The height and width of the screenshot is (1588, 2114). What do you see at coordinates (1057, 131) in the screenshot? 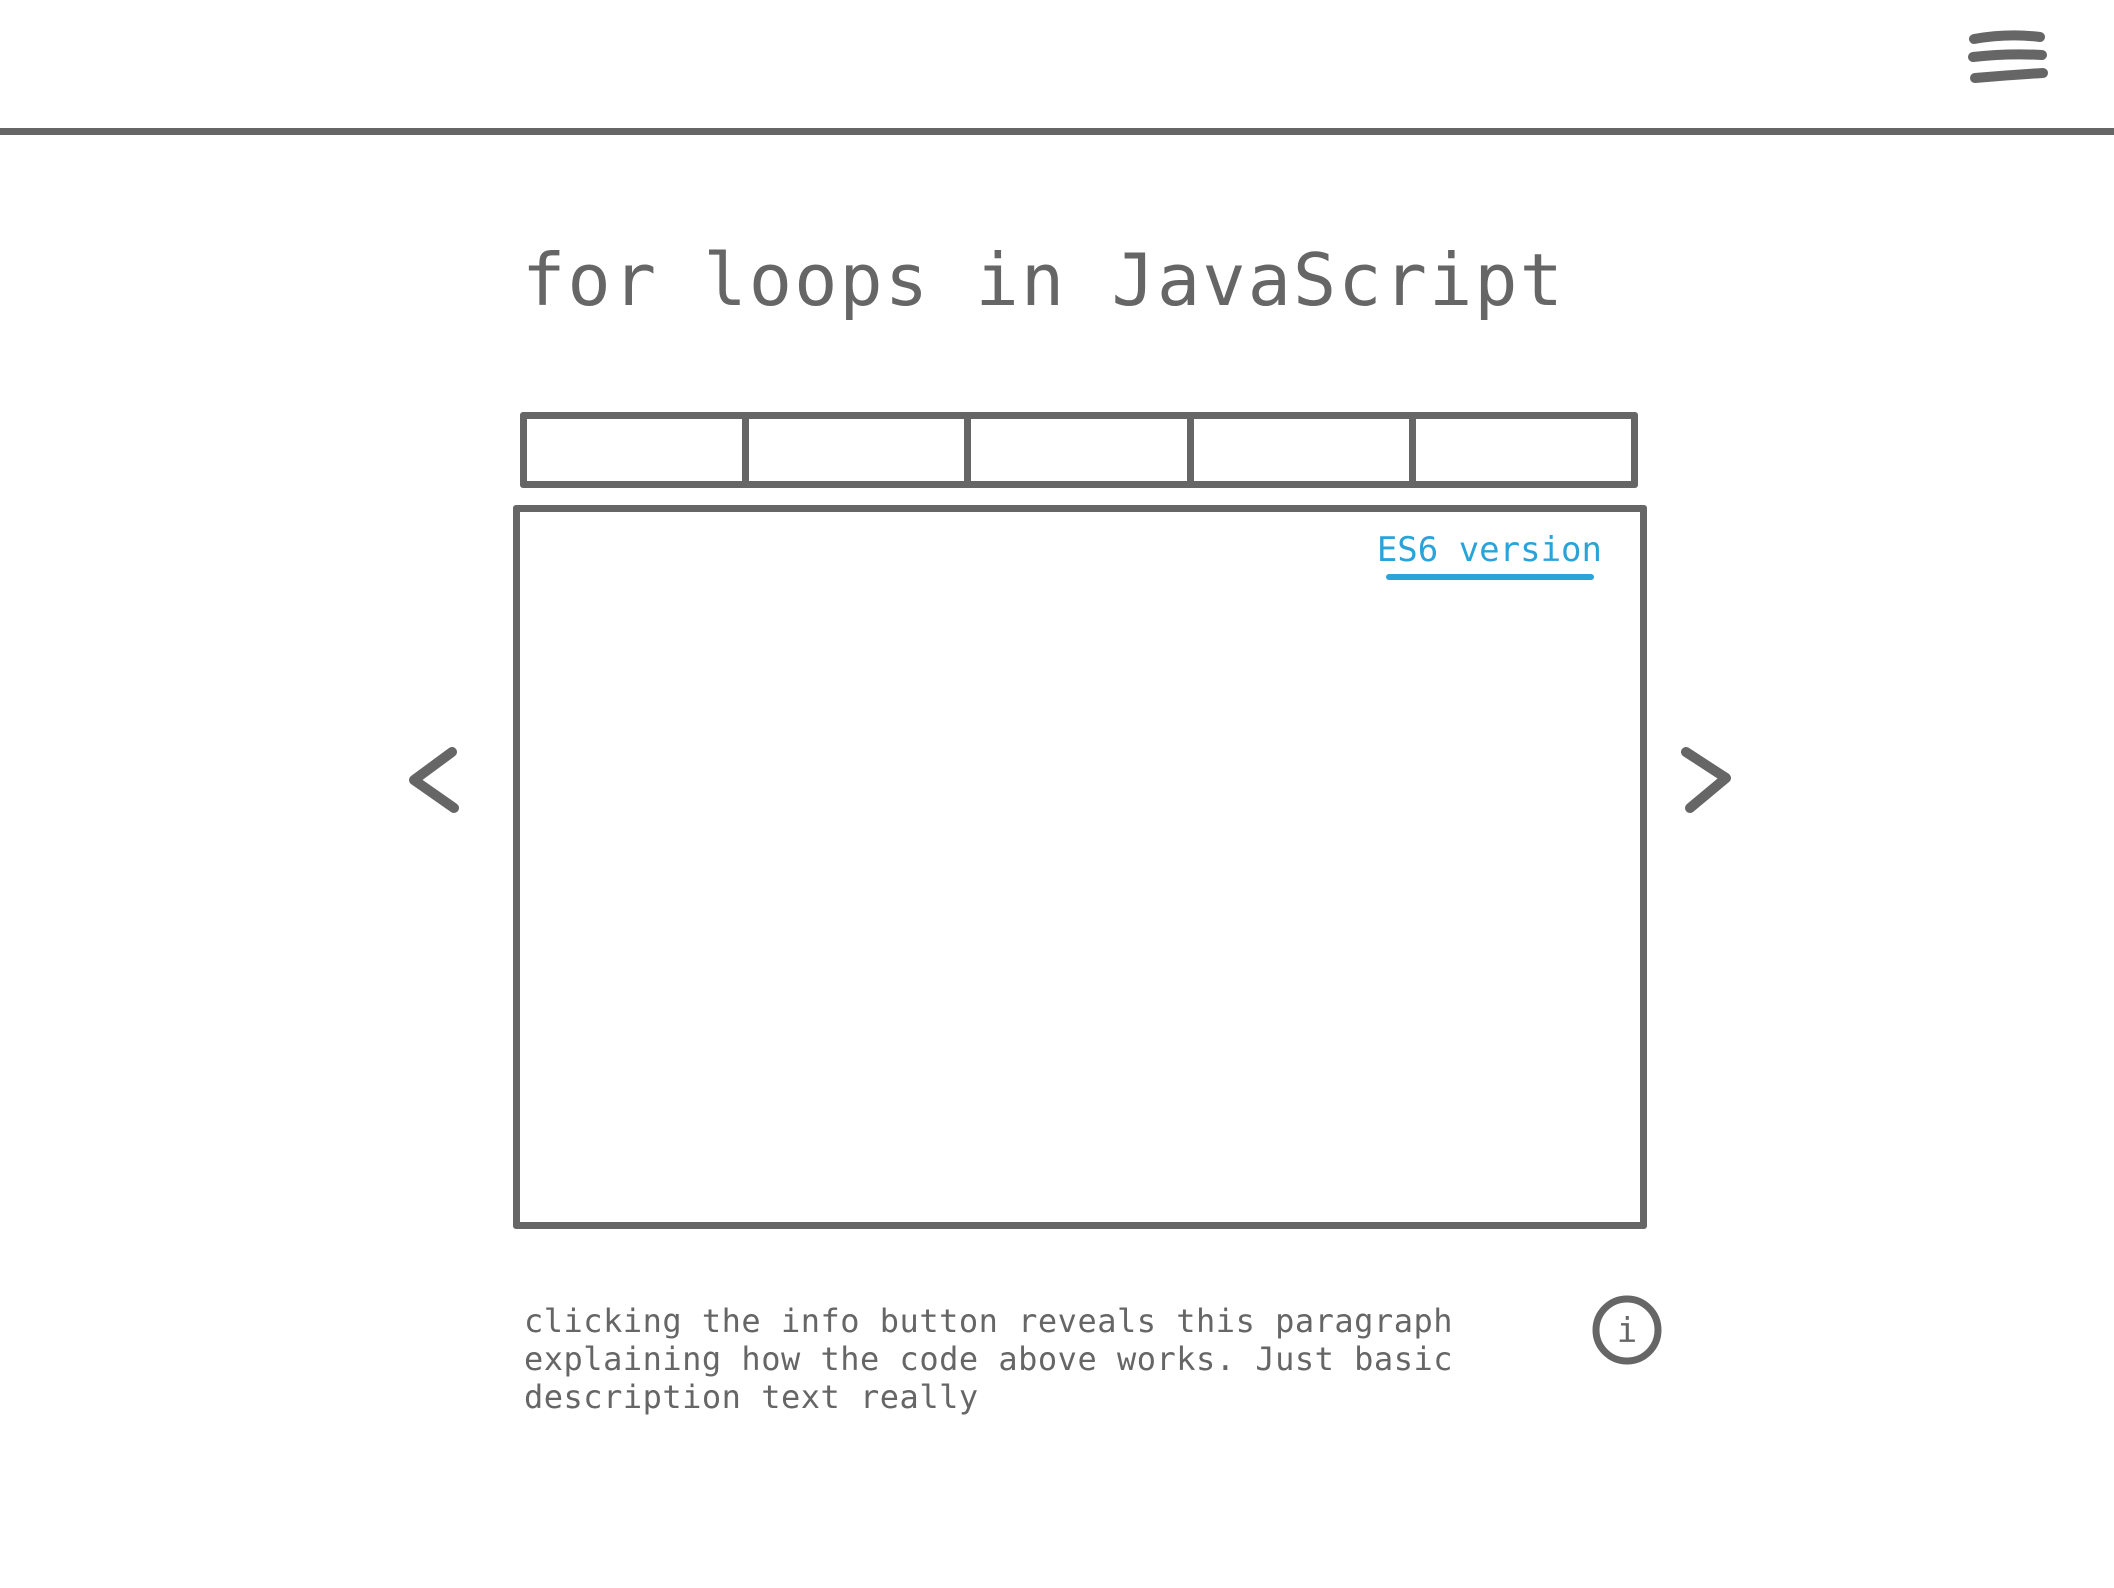
I see `header-divider` at bounding box center [1057, 131].